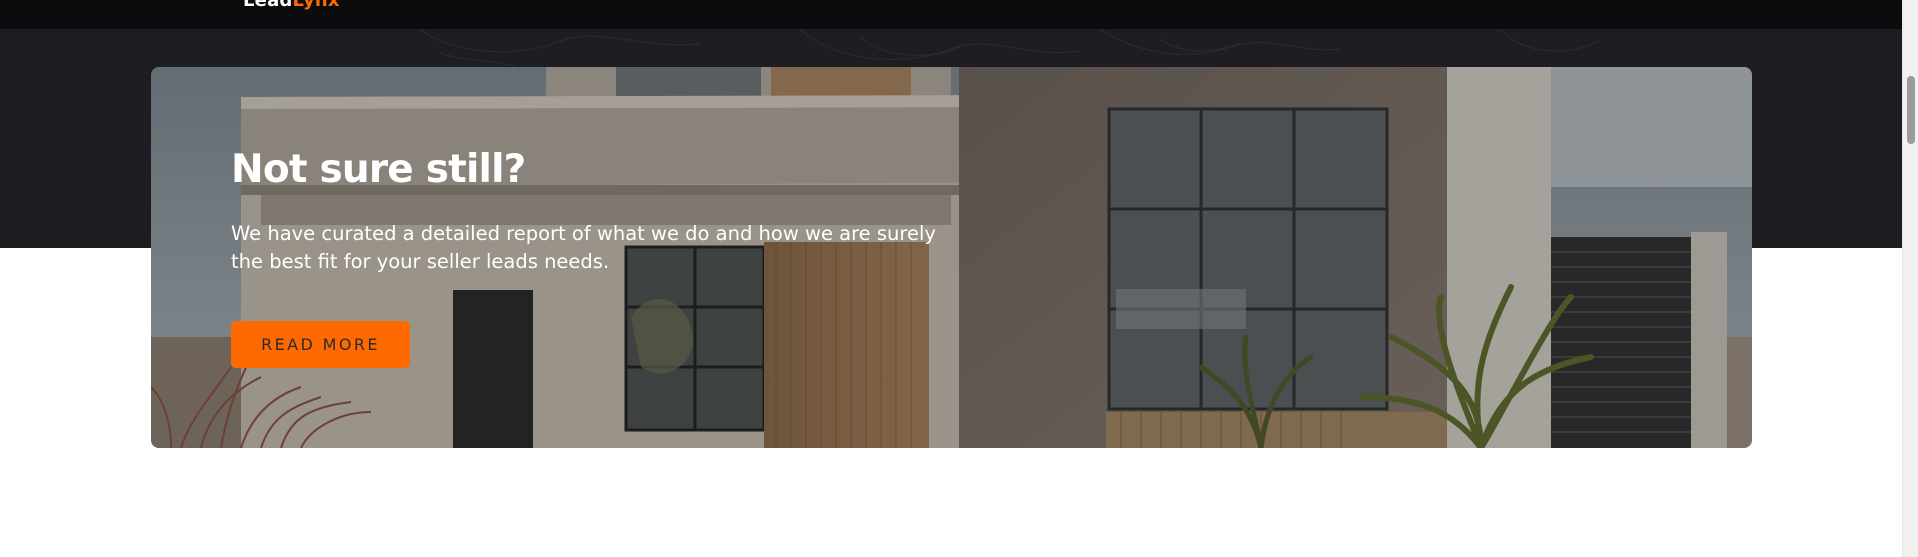 This screenshot has width=1918, height=557. What do you see at coordinates (268, 5) in the screenshot?
I see `logo-text-lead: Lead` at bounding box center [268, 5].